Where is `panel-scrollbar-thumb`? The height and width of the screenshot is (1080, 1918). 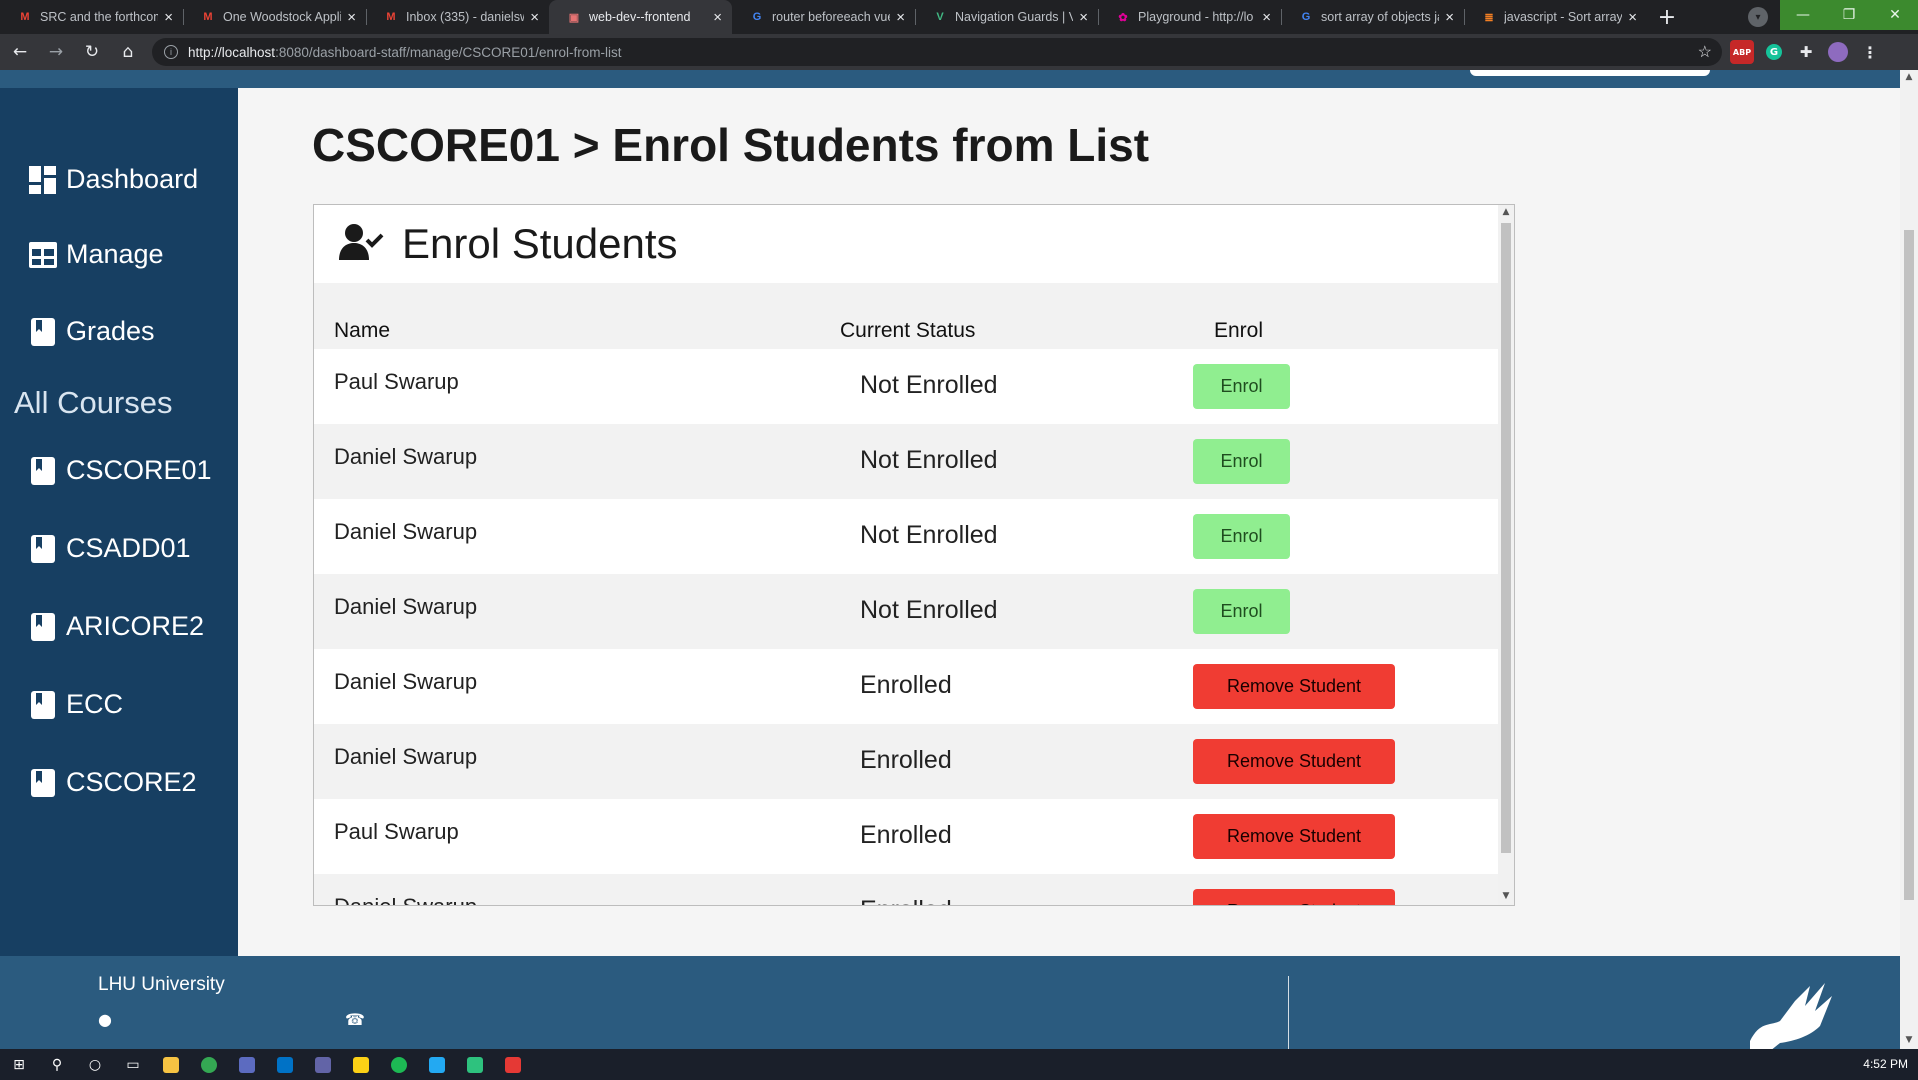 panel-scrollbar-thumb is located at coordinates (1506, 538).